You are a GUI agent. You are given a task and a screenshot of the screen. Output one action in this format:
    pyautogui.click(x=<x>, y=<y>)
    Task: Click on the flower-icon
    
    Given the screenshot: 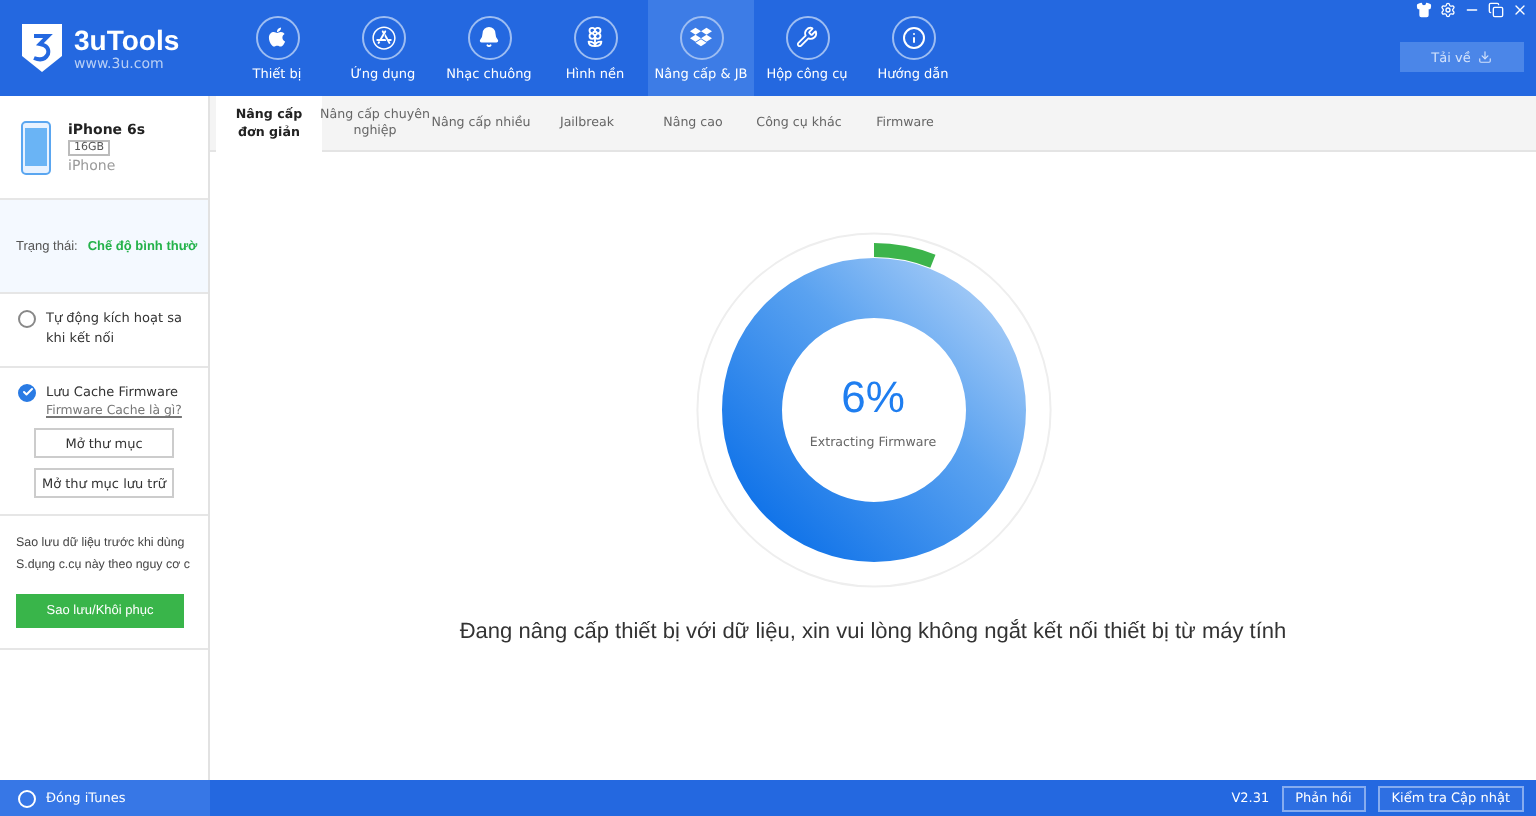 What is the action you would take?
    pyautogui.click(x=595, y=37)
    